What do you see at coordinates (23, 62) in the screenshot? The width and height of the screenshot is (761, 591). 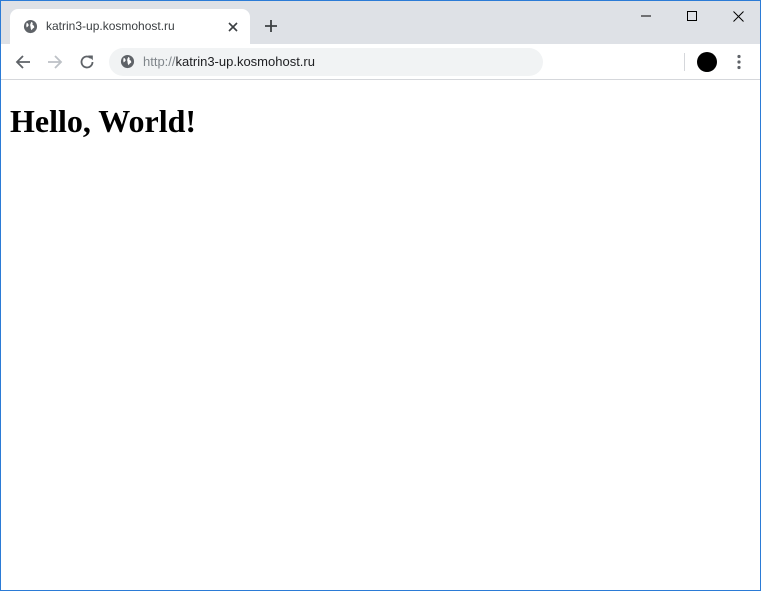 I see `arrow-left-icon` at bounding box center [23, 62].